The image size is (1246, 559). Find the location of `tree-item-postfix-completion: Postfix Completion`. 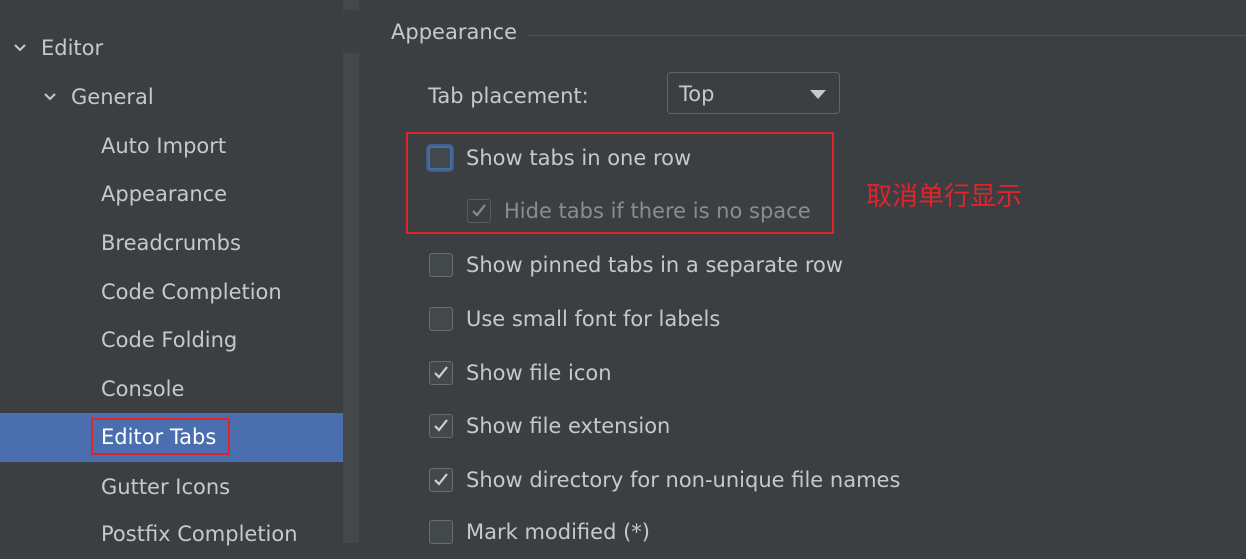

tree-item-postfix-completion: Postfix Completion is located at coordinates (179, 534).